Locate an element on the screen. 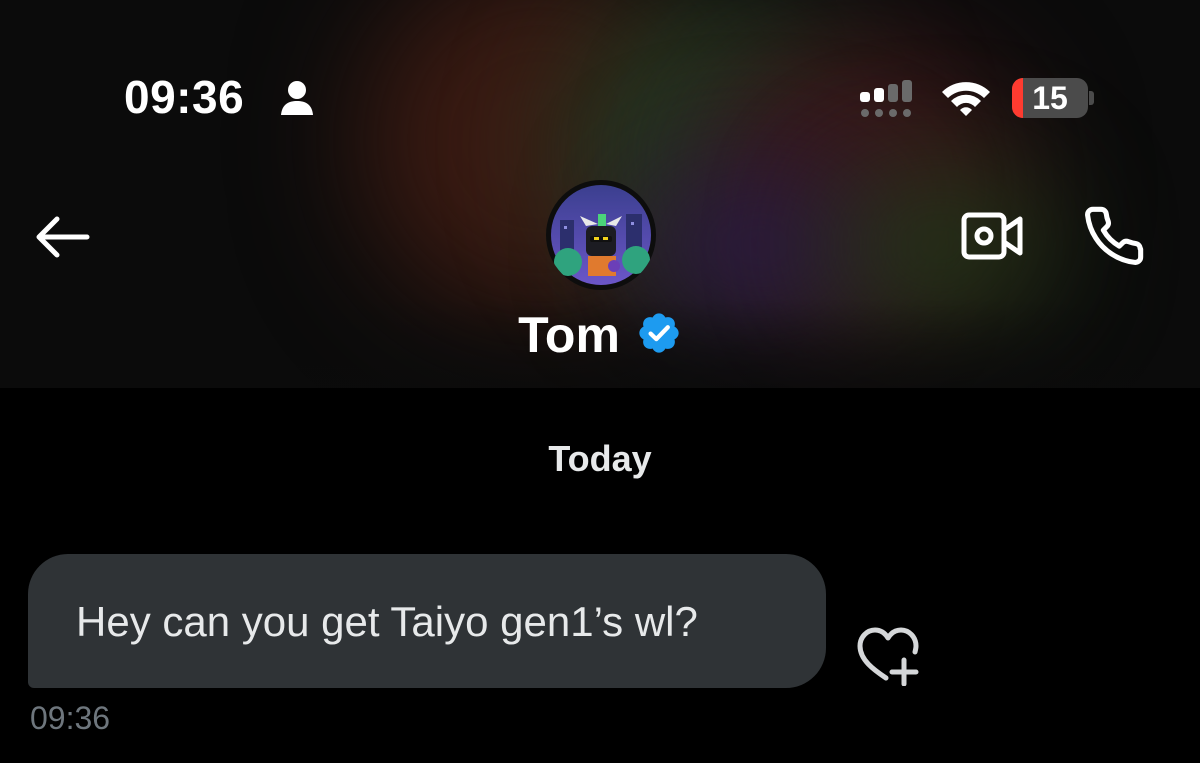  back-button is located at coordinates (62, 237).